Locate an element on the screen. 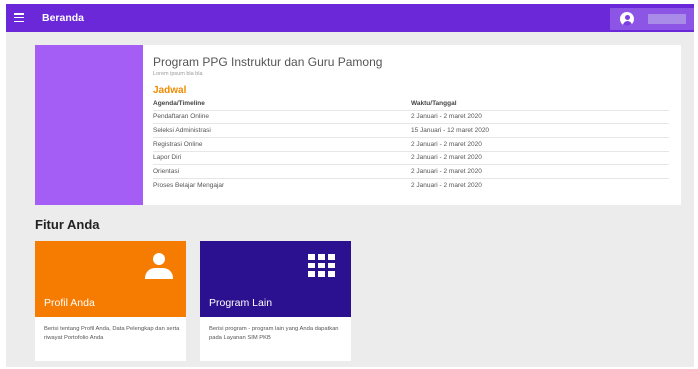 This screenshot has height=369, width=698. app-title: Beranda is located at coordinates (63, 18).